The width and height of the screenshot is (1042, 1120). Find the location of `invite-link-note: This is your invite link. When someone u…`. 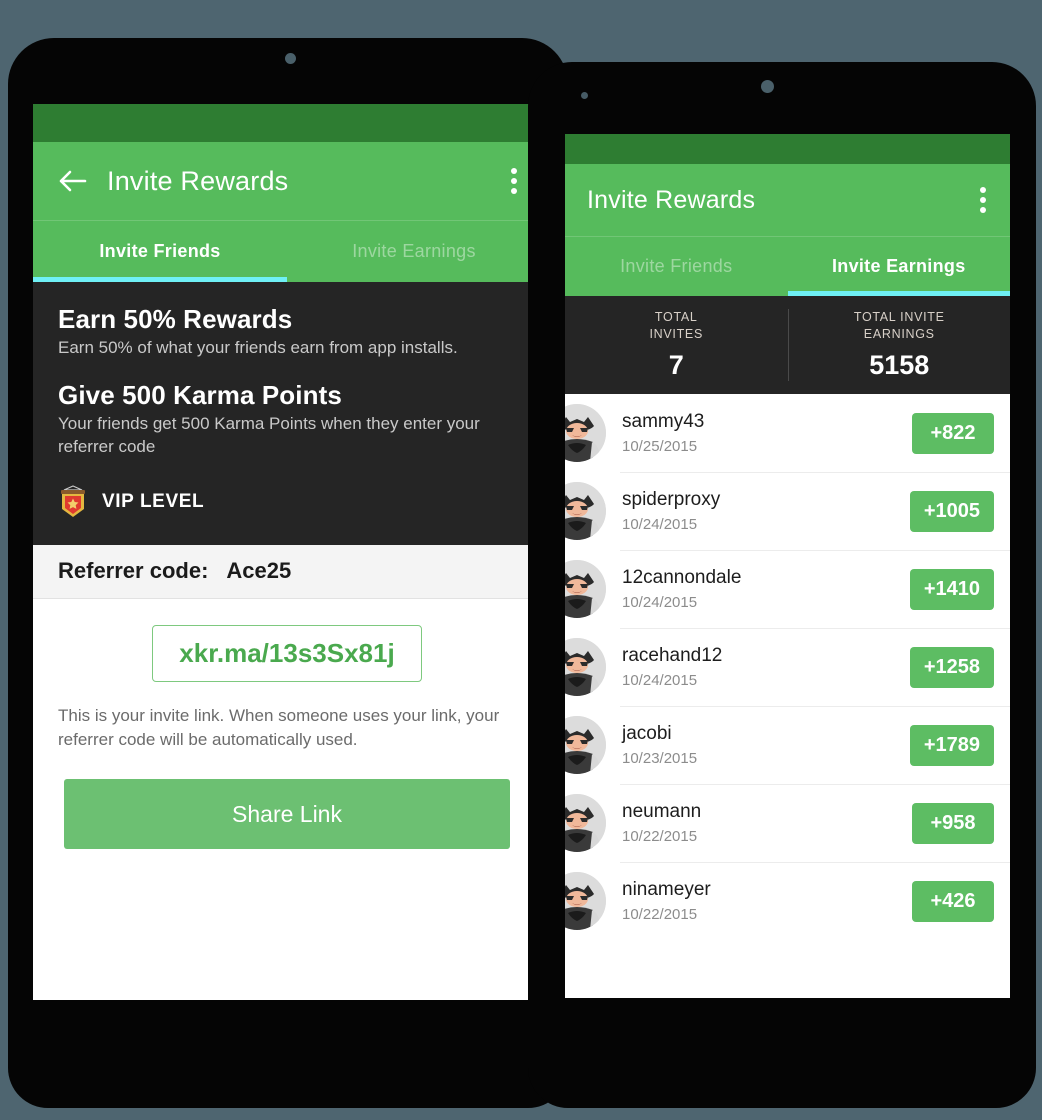

invite-link-note: This is your invite link. When someone u… is located at coordinates (279, 727).